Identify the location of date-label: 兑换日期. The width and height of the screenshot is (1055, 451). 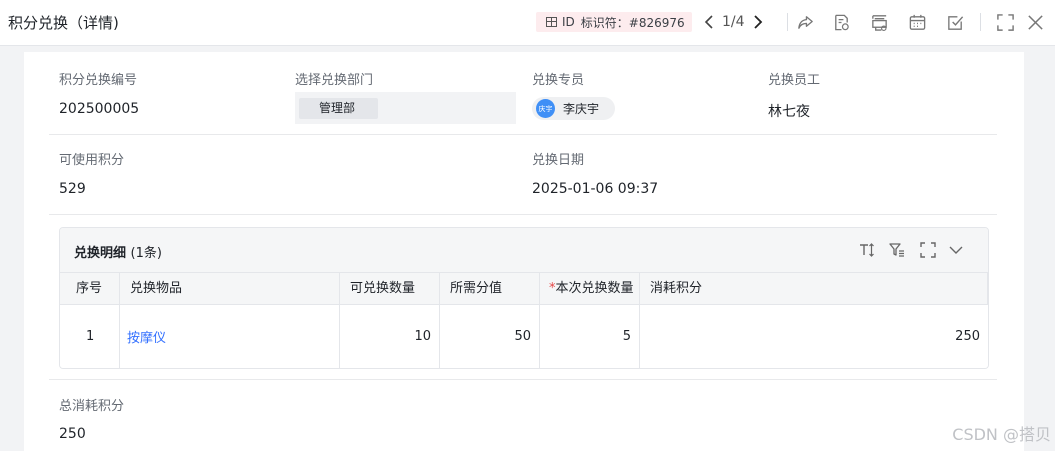
(558, 160).